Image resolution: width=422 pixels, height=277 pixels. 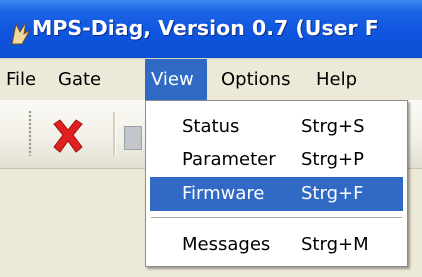 I want to click on document-icon, so click(x=133, y=138).